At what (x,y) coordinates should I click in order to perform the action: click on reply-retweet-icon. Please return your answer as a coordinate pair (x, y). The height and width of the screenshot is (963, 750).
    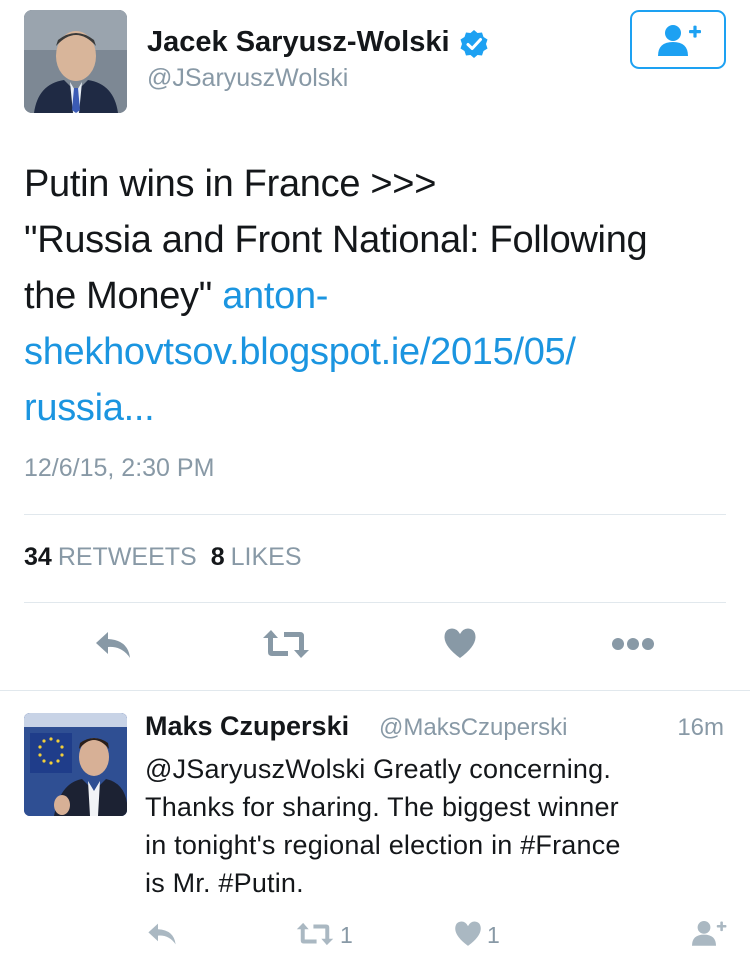
    Looking at the image, I should click on (315, 934).